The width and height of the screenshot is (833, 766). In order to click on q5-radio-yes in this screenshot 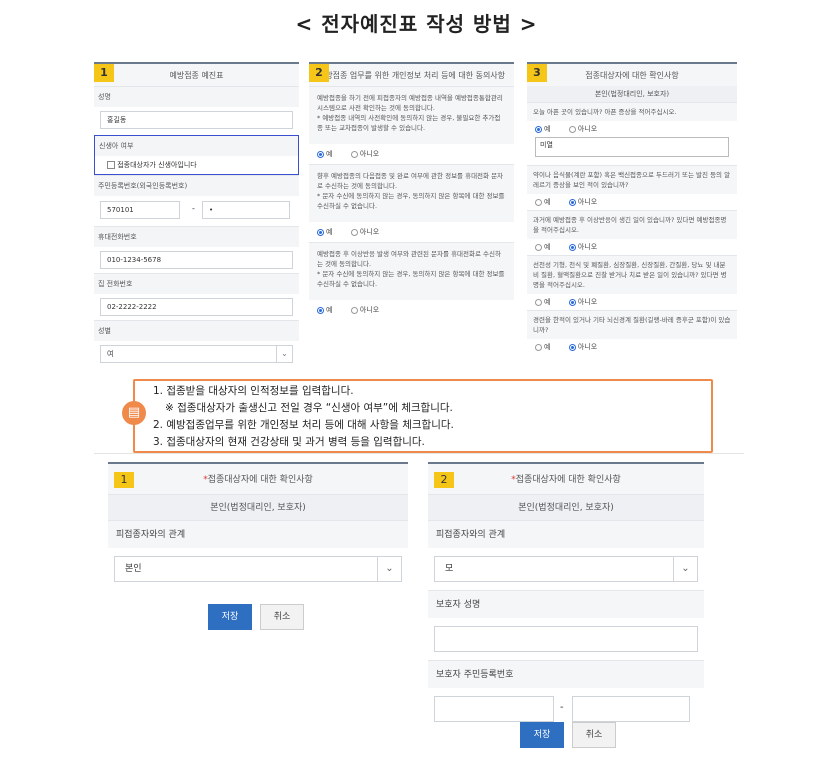, I will do `click(538, 347)`.